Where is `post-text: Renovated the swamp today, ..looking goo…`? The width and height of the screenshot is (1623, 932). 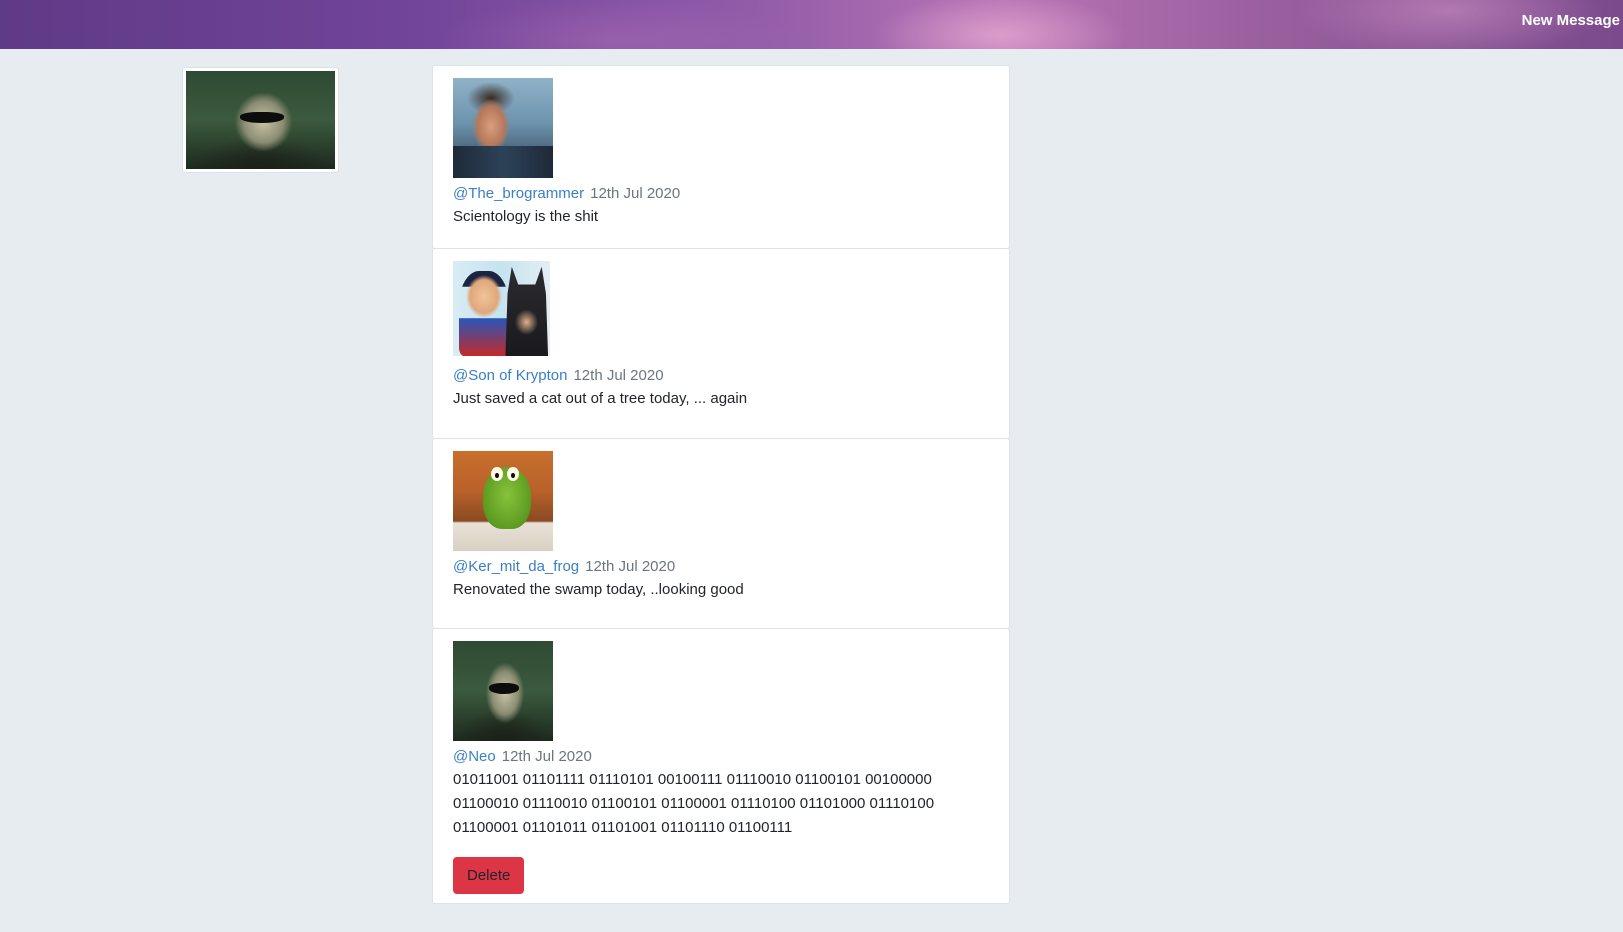
post-text: Renovated the swamp today, ..looking goo… is located at coordinates (598, 589).